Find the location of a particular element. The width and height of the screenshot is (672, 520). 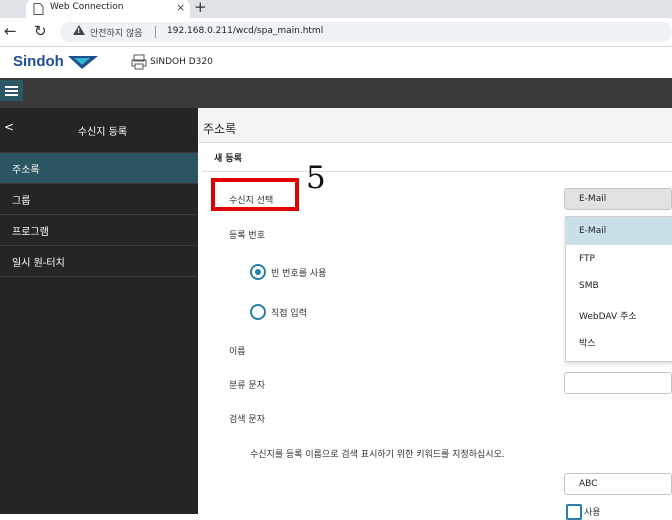

sindoh-logo: Sindoh is located at coordinates (38, 61).